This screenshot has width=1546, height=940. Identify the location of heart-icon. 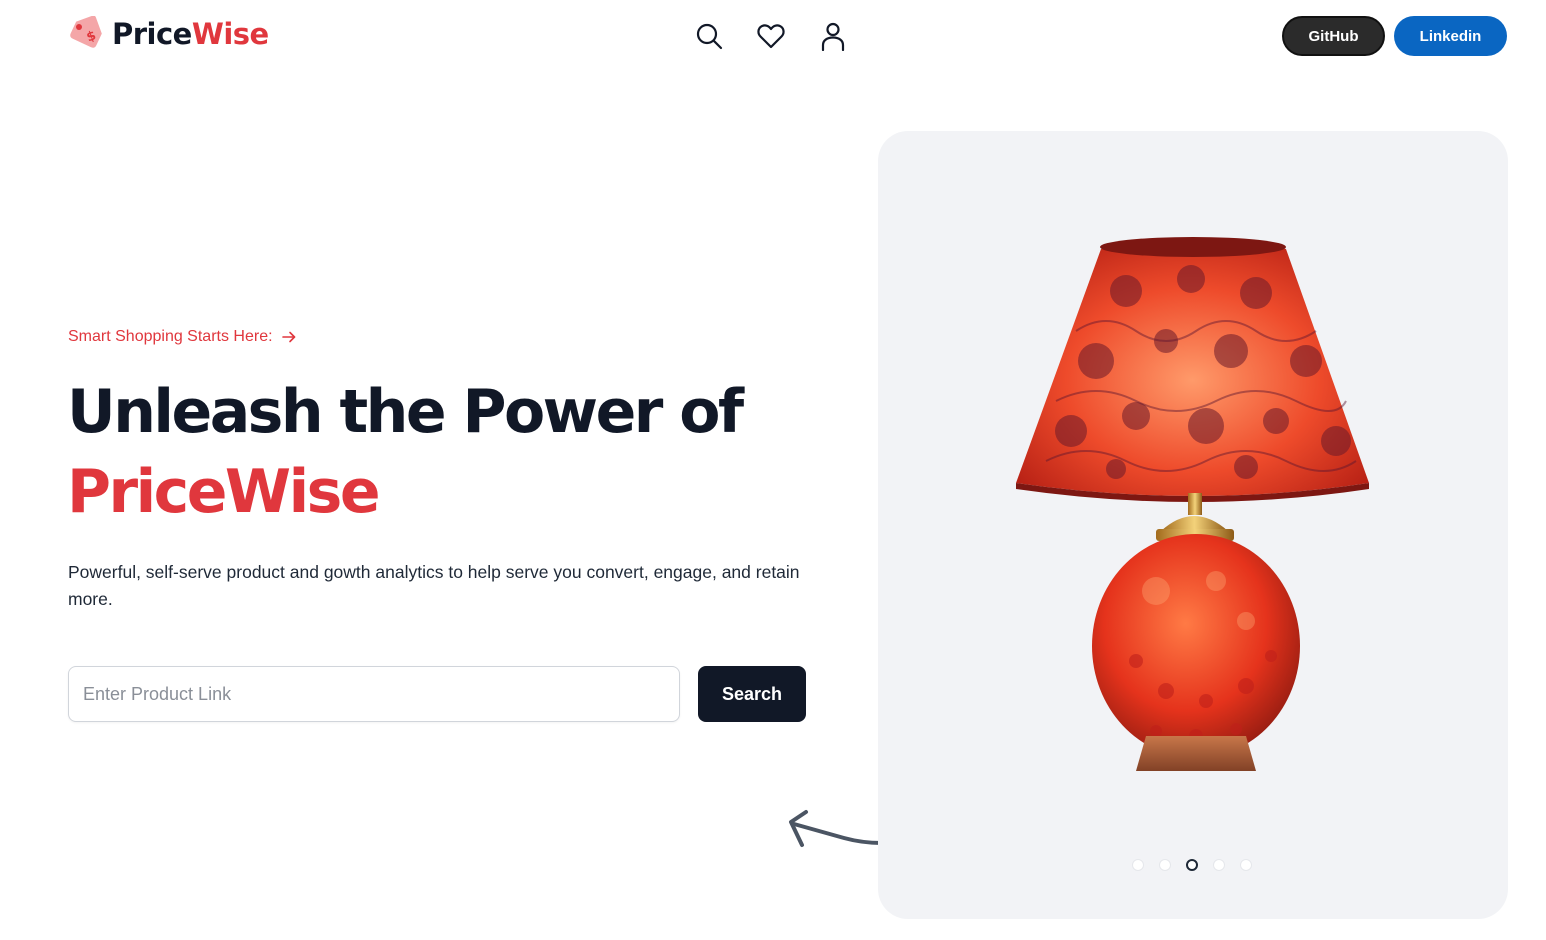
(771, 36).